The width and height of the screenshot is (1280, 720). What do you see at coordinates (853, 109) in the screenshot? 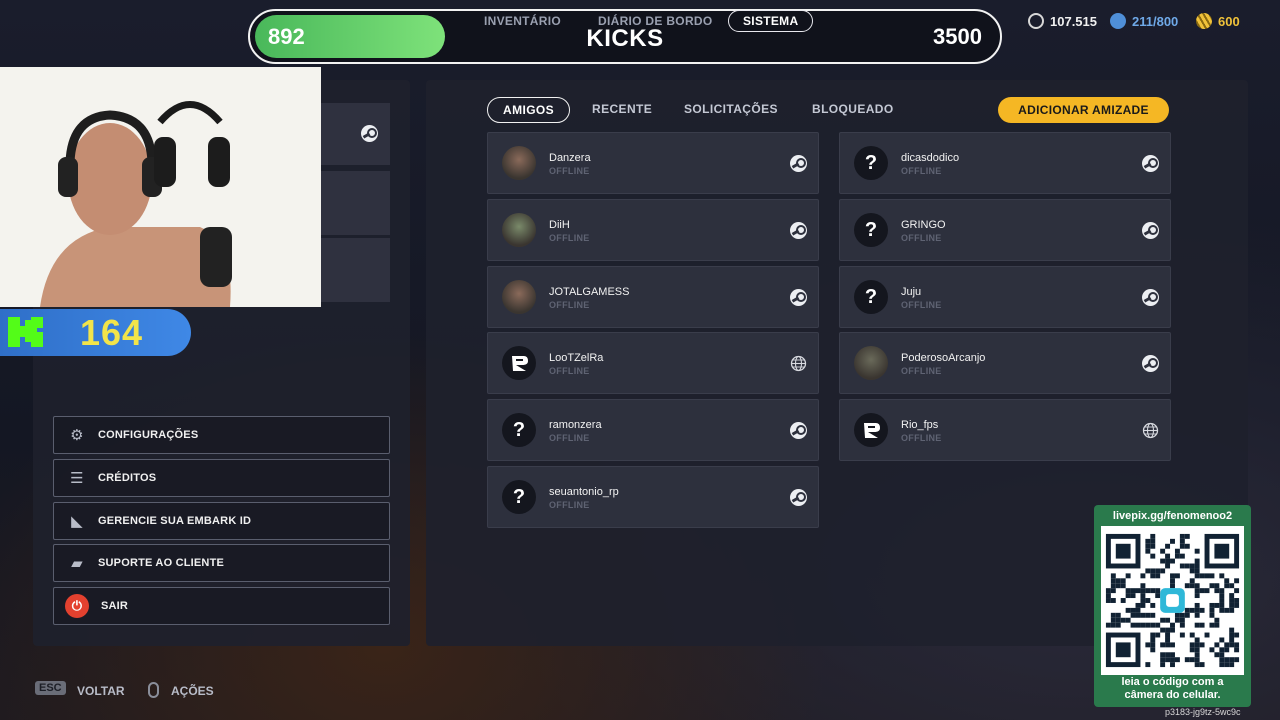
I see `tab-blocked: BLOQUEADO` at bounding box center [853, 109].